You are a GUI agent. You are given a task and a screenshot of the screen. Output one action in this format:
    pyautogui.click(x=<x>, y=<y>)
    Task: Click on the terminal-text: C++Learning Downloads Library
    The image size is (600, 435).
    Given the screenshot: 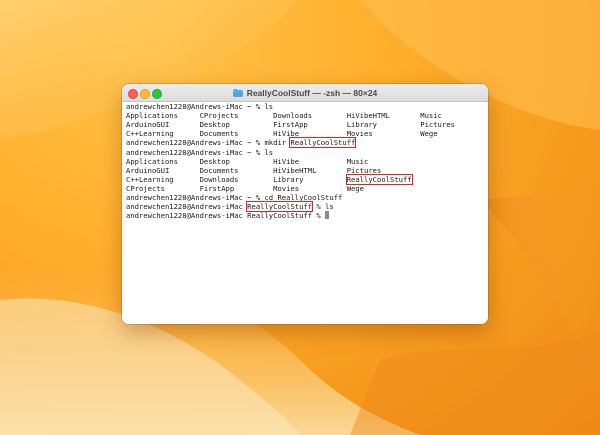 What is the action you would take?
    pyautogui.click(x=236, y=179)
    